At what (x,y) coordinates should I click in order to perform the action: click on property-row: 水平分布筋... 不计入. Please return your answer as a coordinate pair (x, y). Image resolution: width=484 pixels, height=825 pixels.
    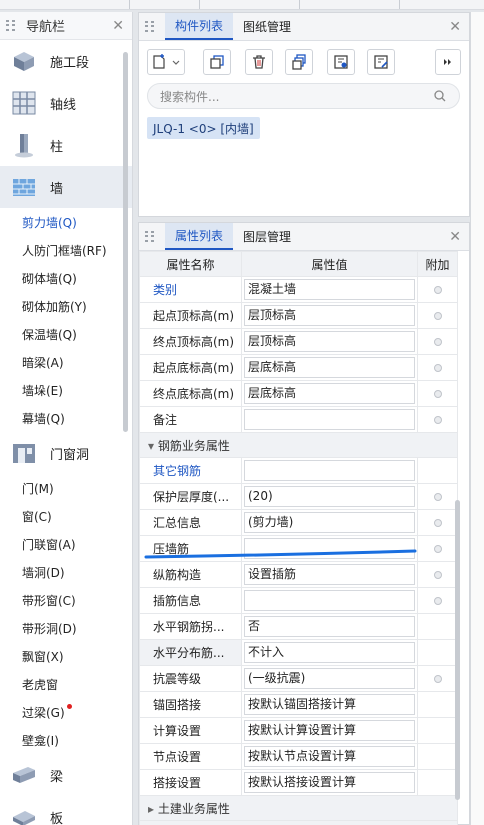
    Looking at the image, I should click on (298, 652).